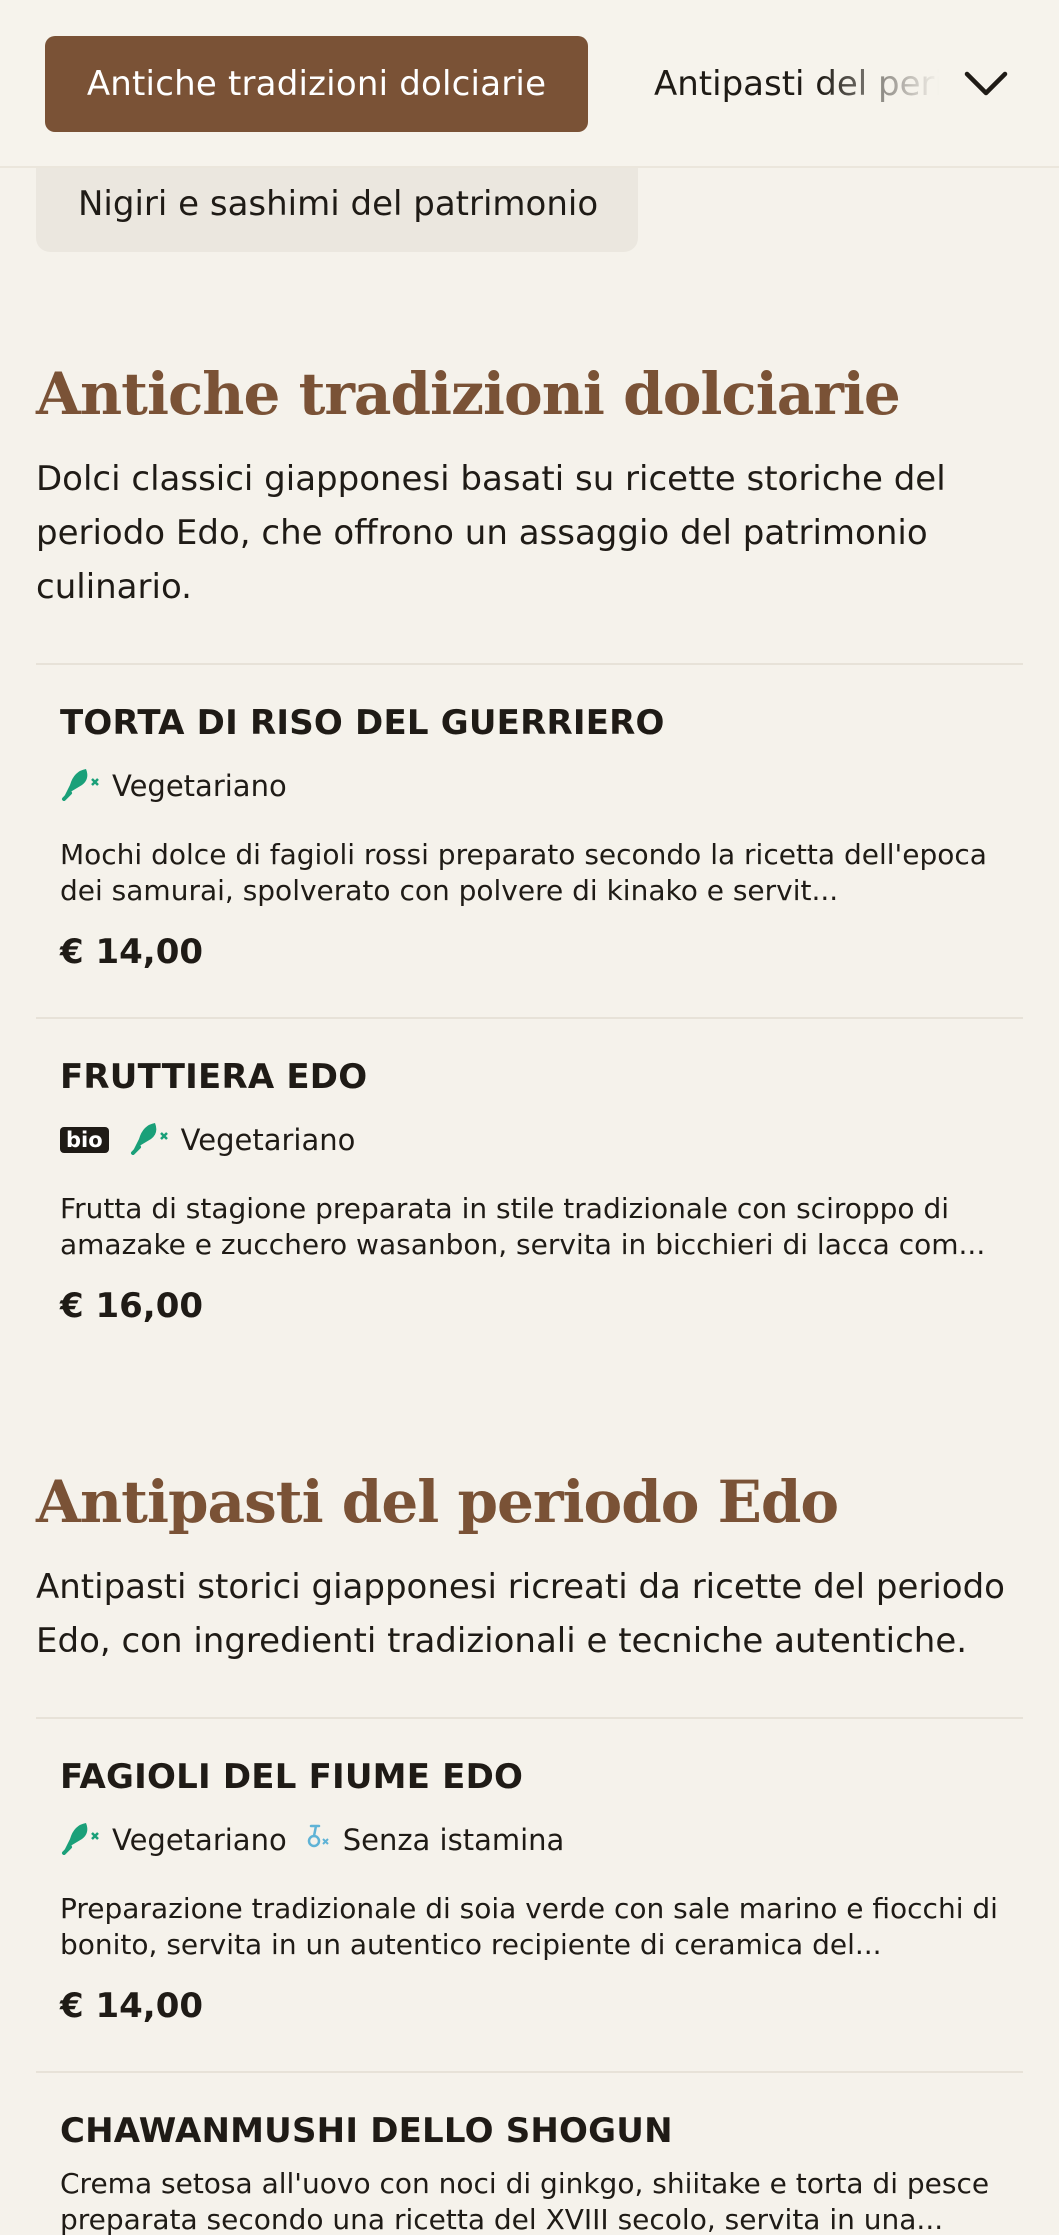  What do you see at coordinates (986, 84) in the screenshot?
I see `chevron-down-icon` at bounding box center [986, 84].